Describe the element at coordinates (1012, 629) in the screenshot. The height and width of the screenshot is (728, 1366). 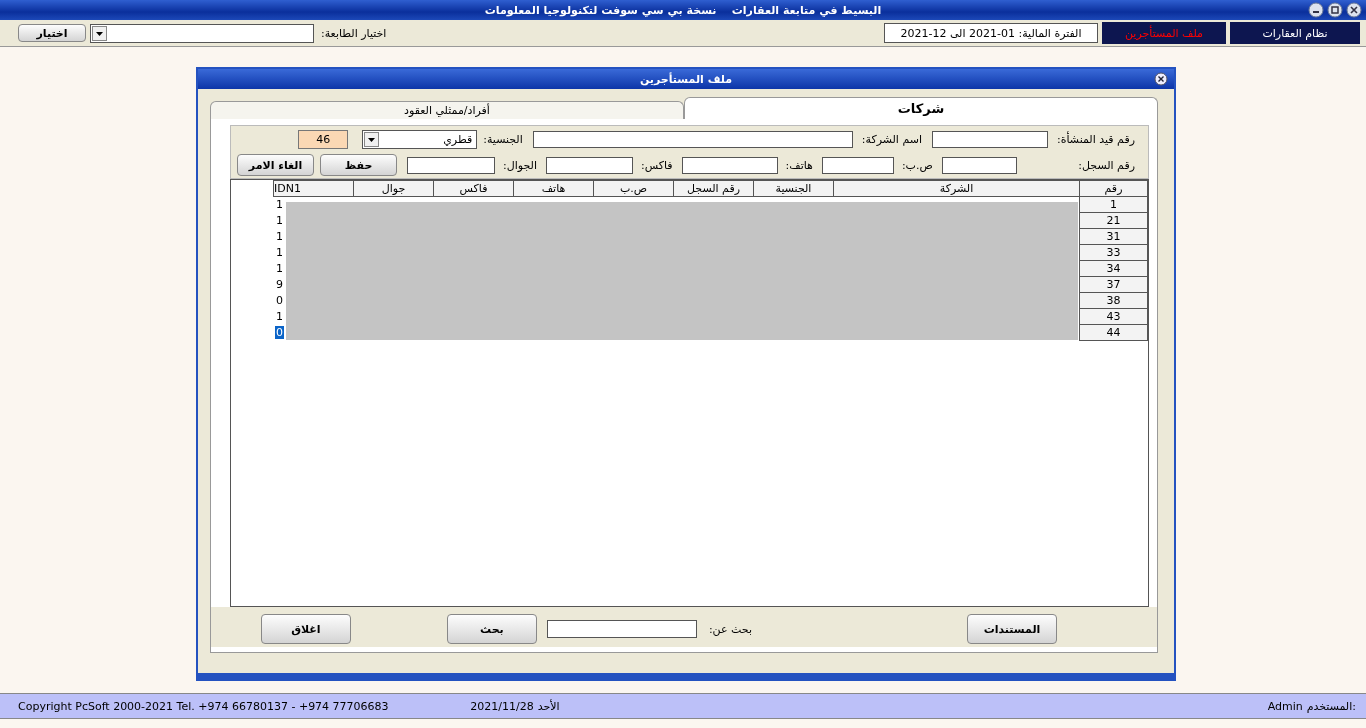
I see `documents-button: المستندات` at that location.